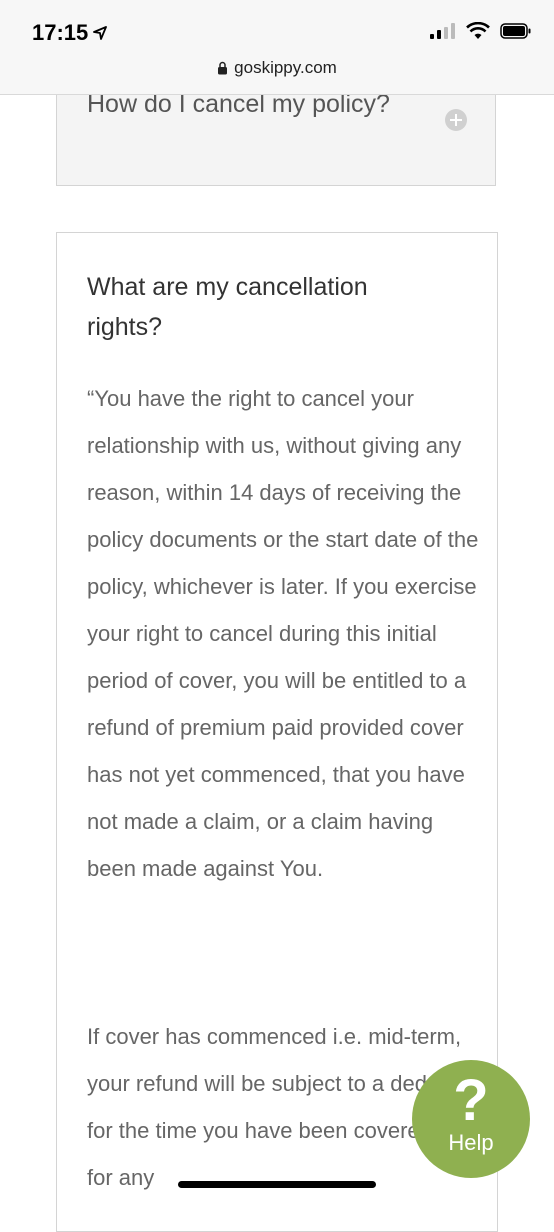 The image size is (554, 1232). What do you see at coordinates (478, 30) in the screenshot?
I see `wifi-icon` at bounding box center [478, 30].